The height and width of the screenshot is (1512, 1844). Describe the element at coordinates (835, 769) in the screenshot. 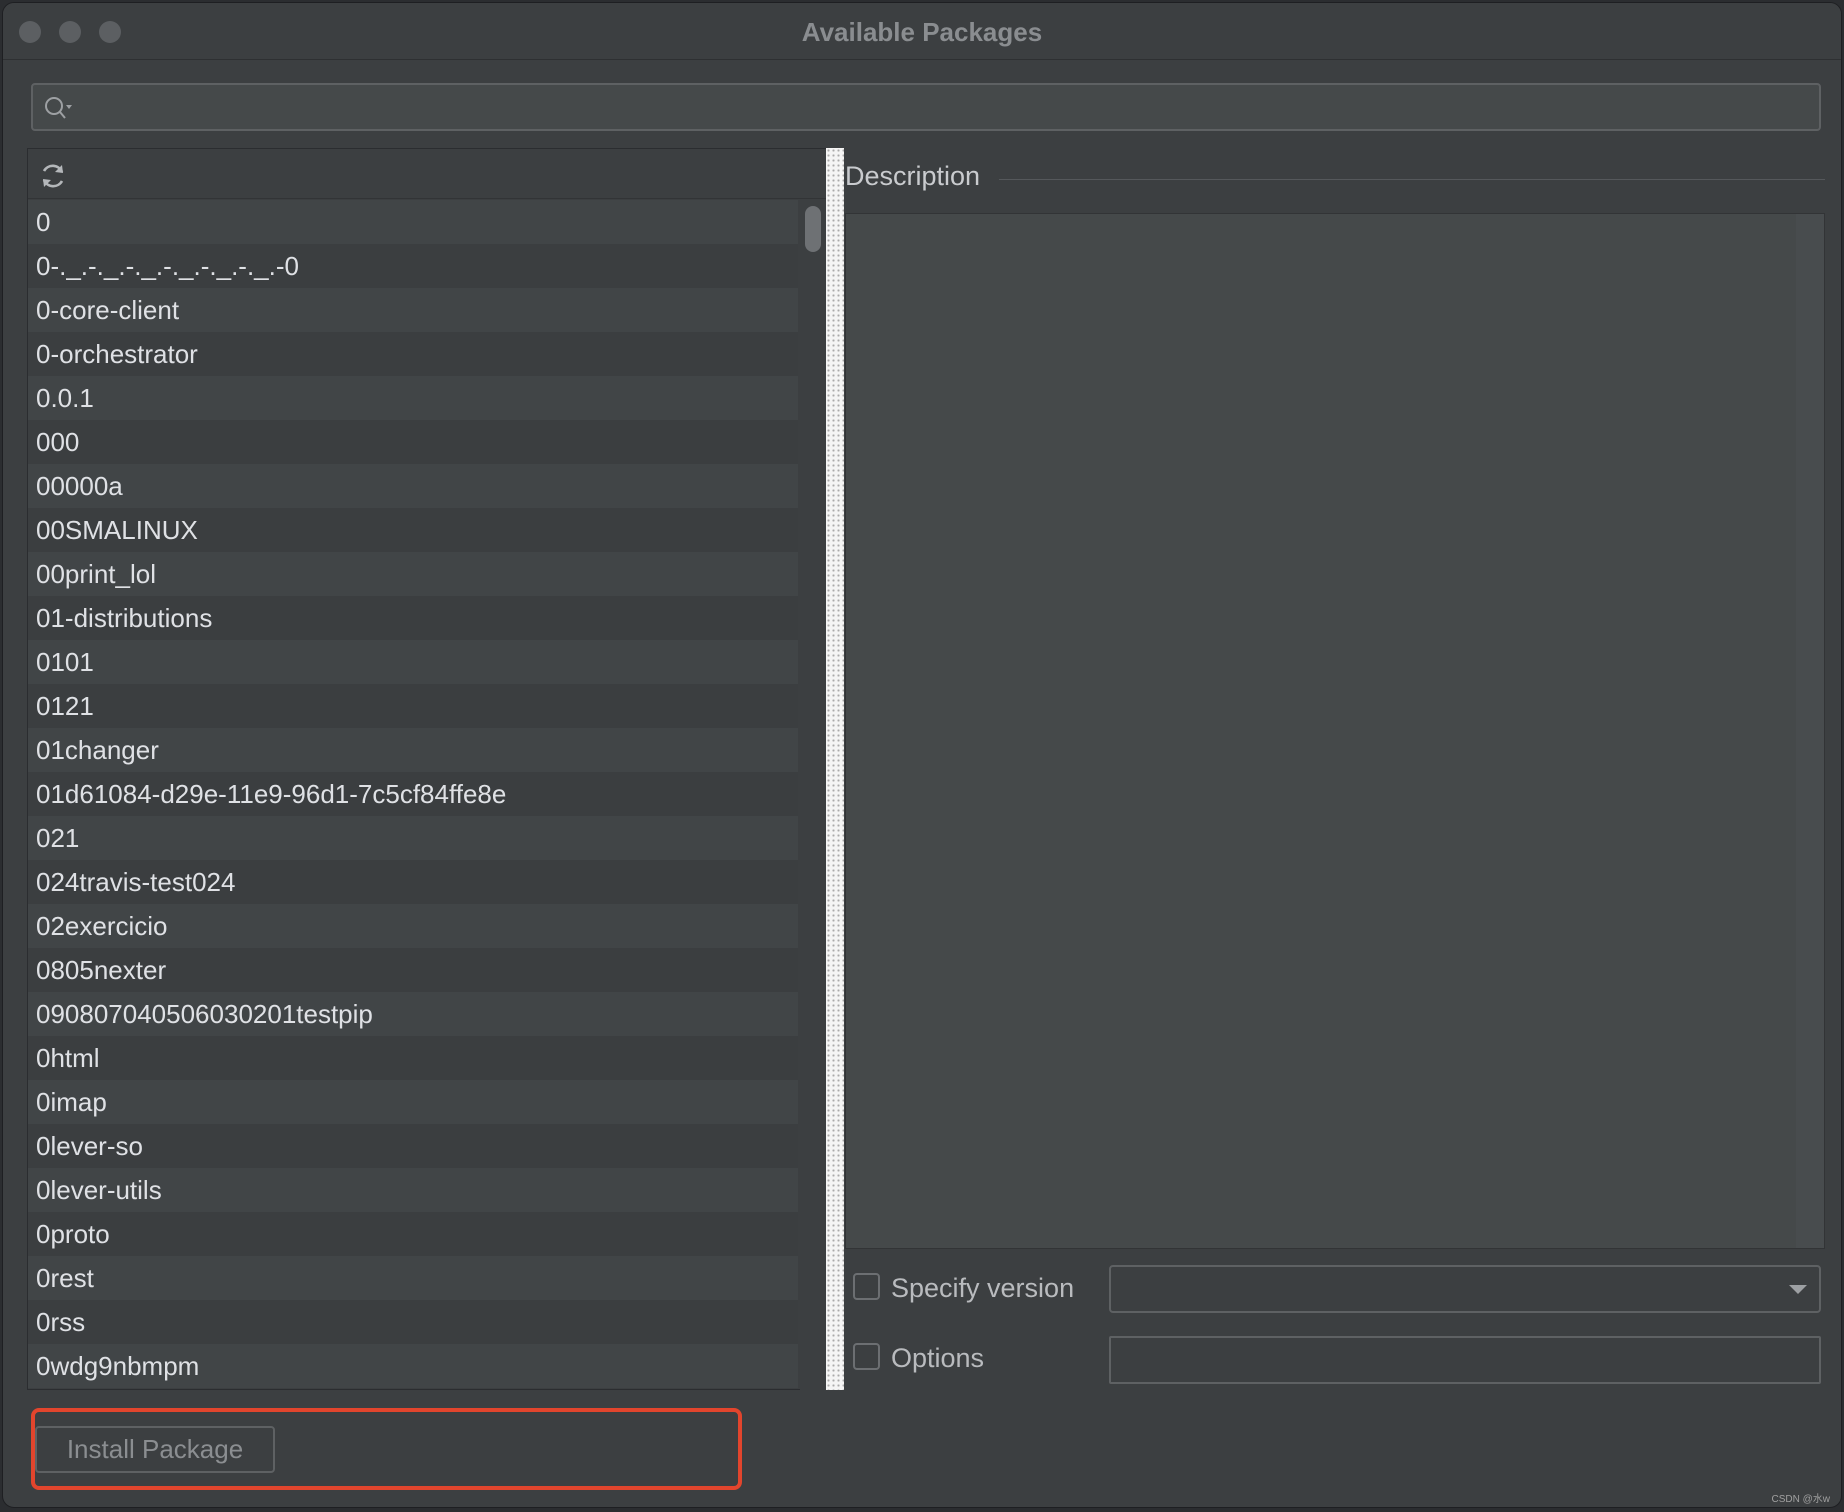

I see `panel-splitter` at that location.